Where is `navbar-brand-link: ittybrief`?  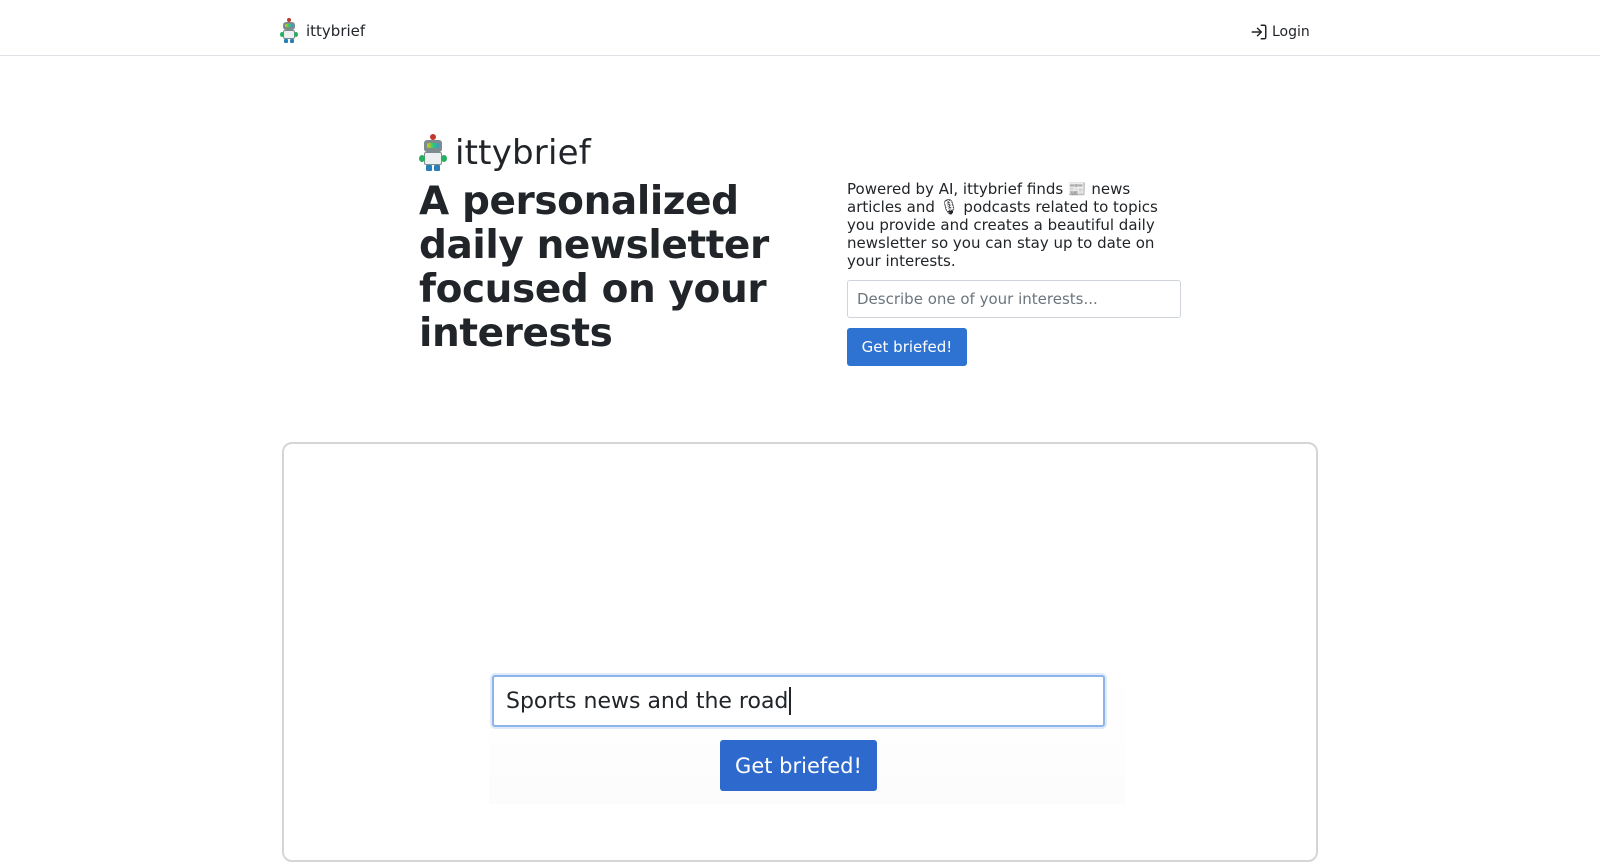 navbar-brand-link: ittybrief is located at coordinates (322, 31).